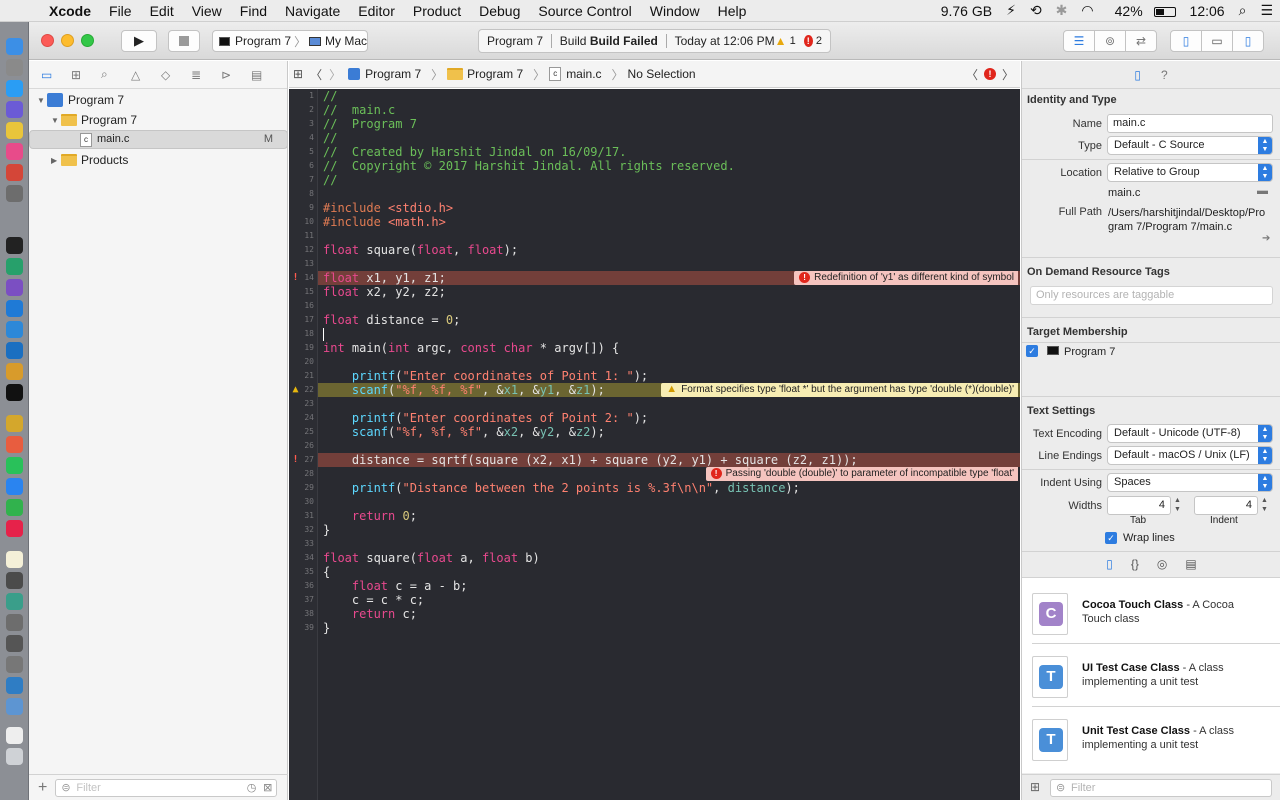 Image resolution: width=1280 pixels, height=800 pixels. I want to click on report-icon: ▤, so click(266, 75).